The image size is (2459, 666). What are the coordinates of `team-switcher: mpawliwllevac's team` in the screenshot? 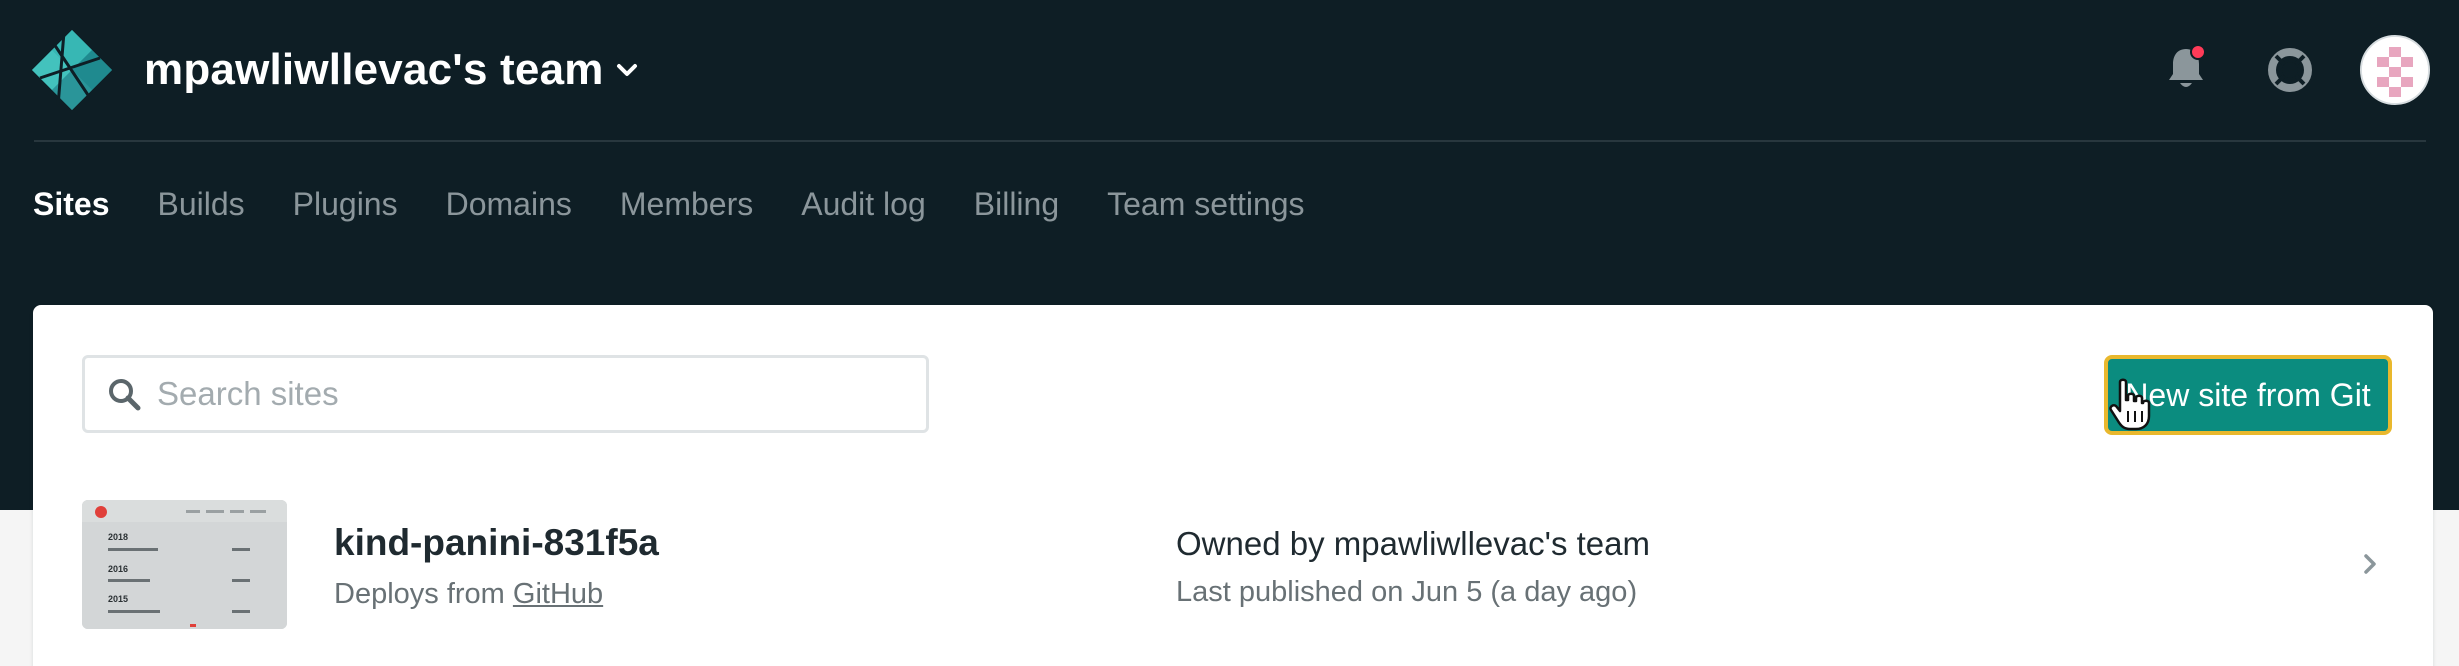 It's located at (391, 70).